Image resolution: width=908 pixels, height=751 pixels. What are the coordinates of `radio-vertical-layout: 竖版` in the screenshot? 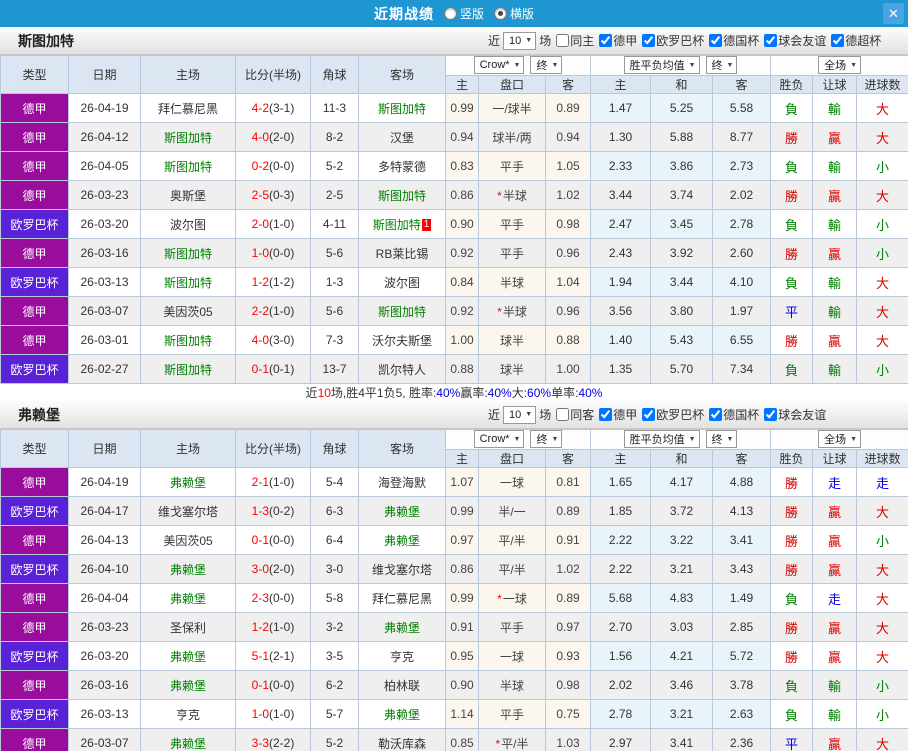 It's located at (463, 13).